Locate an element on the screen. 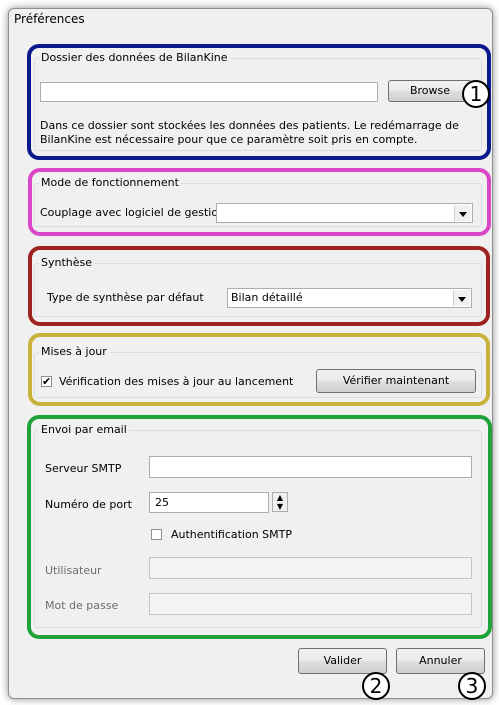 The height and width of the screenshot is (705, 499). password-input is located at coordinates (310, 604).